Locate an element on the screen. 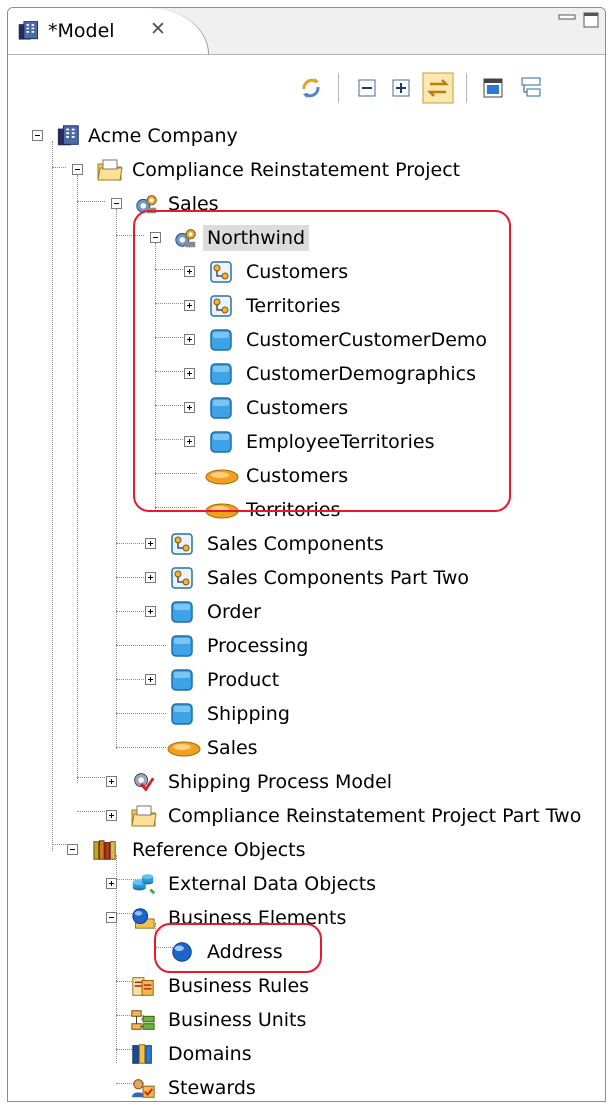 The height and width of the screenshot is (1105, 608). tree-node: Processing is located at coordinates (306, 647).